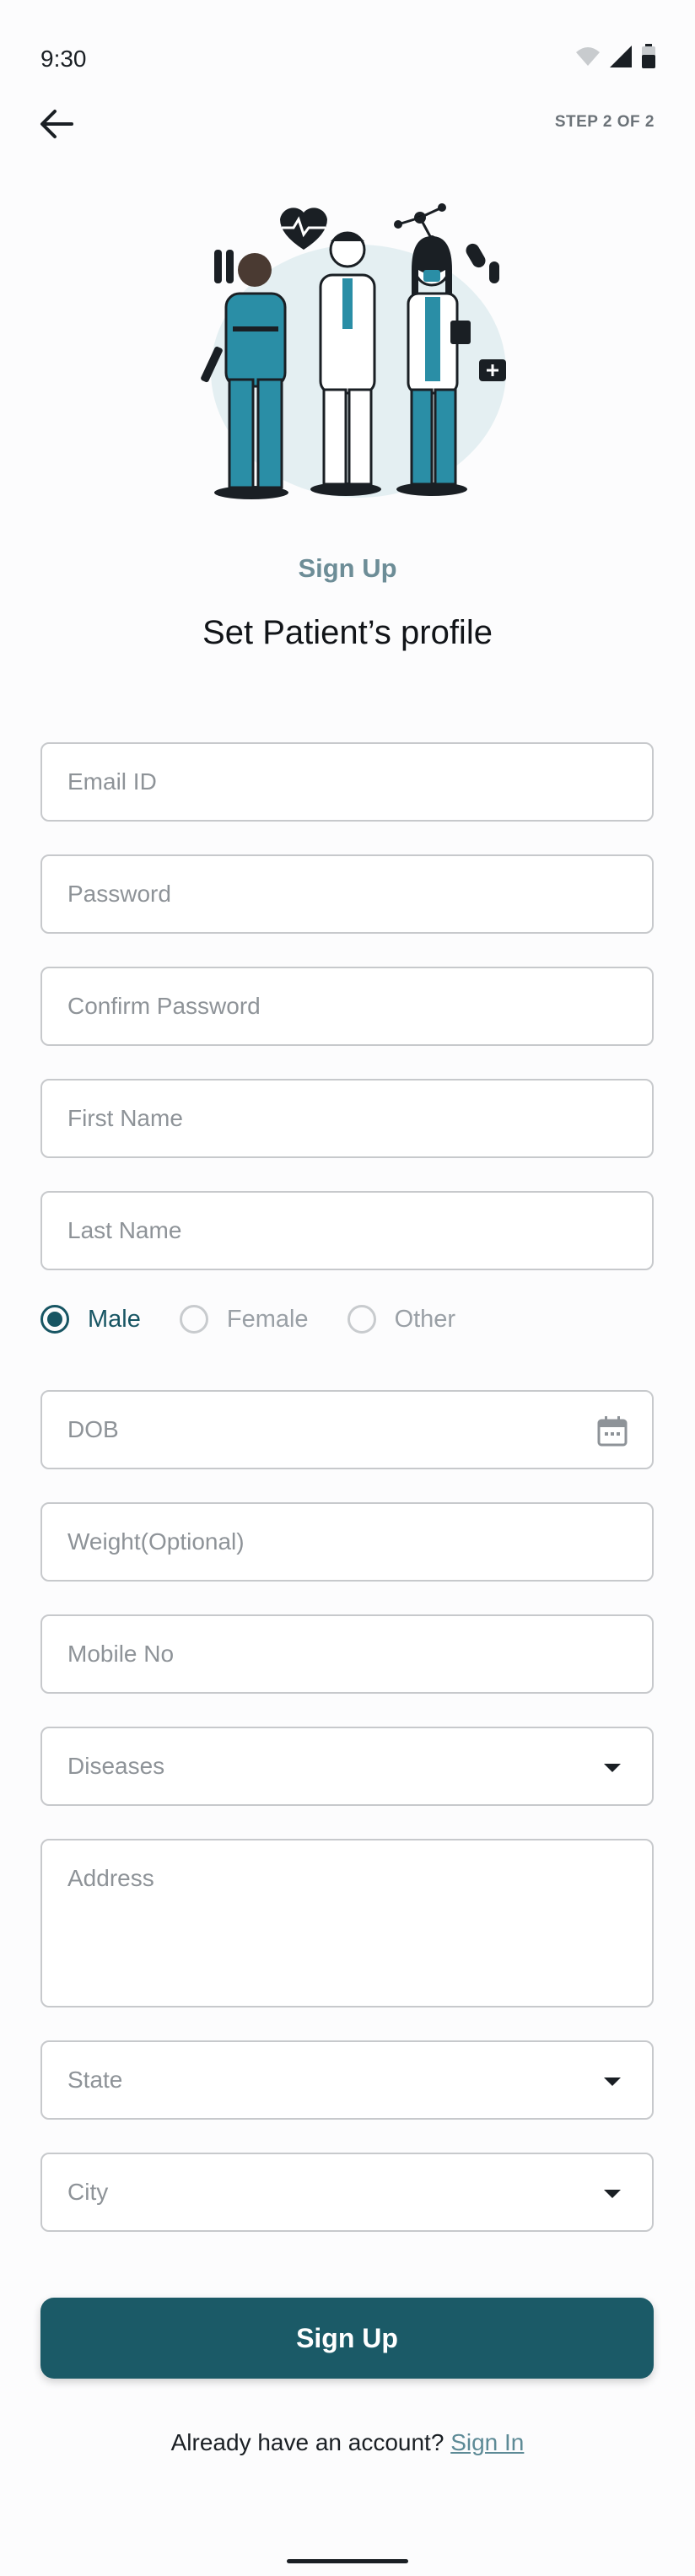 Image resolution: width=695 pixels, height=2576 pixels. Describe the element at coordinates (164, 1006) in the screenshot. I see `confirm-password-placeholder: Confirm Password` at that location.